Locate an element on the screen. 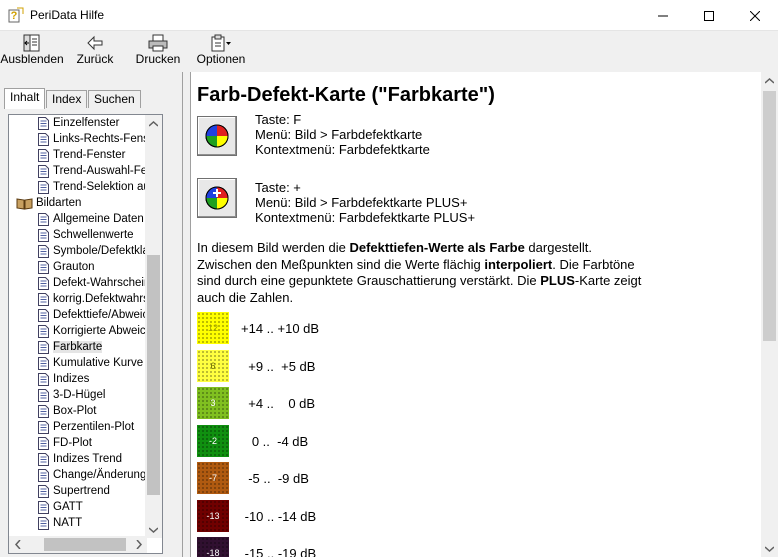 Image resolution: width=778 pixels, height=557 pixels. tree-item: Defekttiefe/Abweichung is located at coordinates (78, 315).